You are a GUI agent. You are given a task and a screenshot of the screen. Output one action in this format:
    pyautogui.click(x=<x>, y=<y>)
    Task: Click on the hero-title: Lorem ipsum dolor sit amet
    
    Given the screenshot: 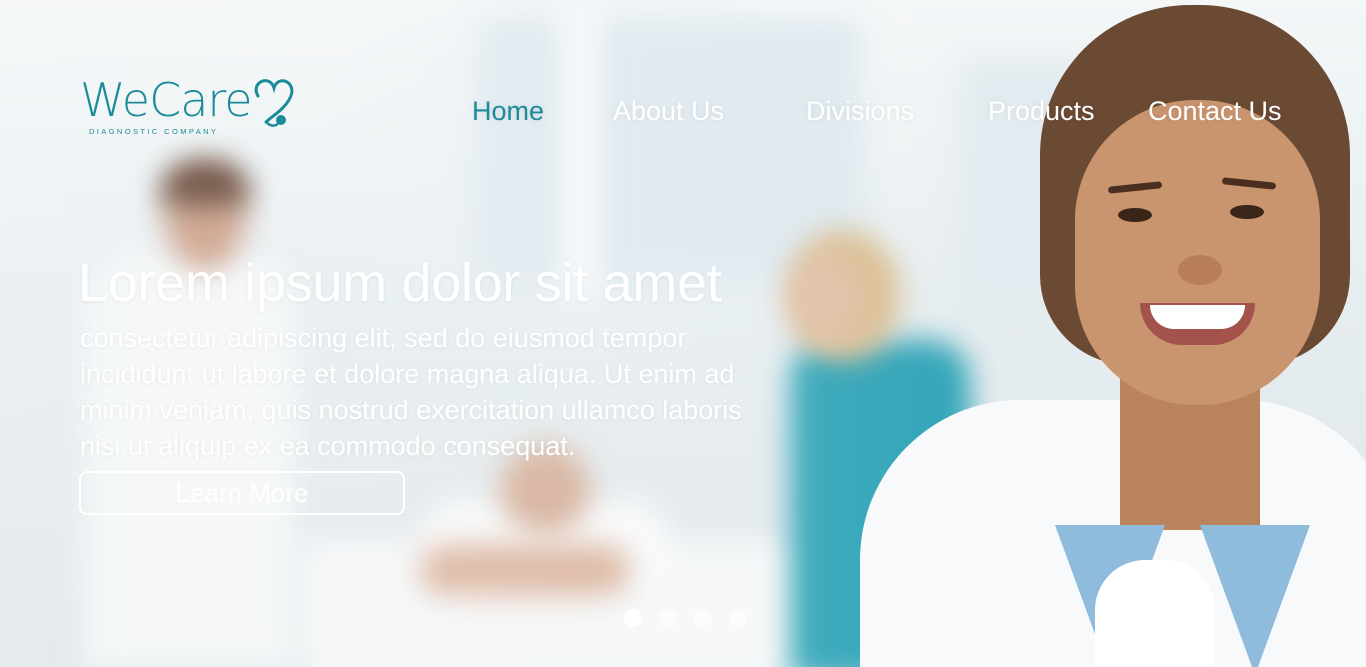 What is the action you would take?
    pyautogui.click(x=400, y=283)
    